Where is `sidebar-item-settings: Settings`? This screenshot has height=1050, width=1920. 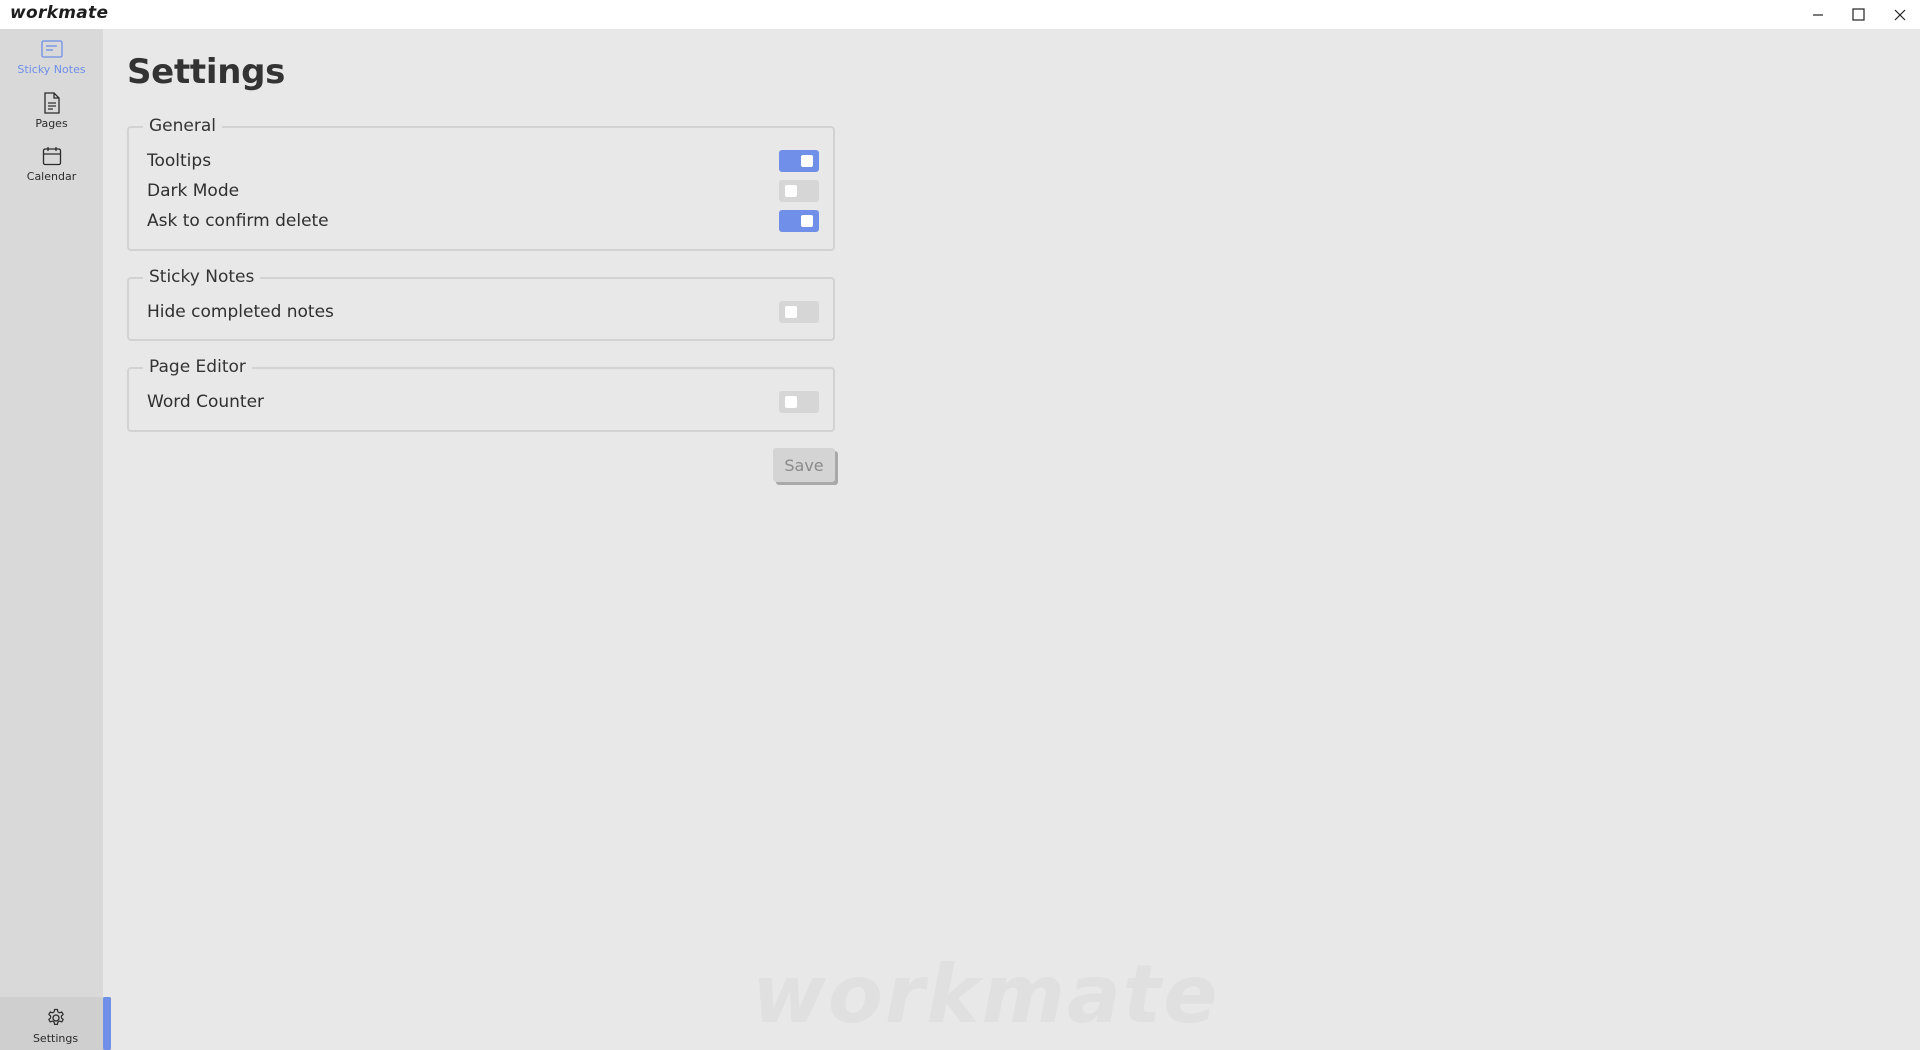 sidebar-item-settings: Settings is located at coordinates (55, 1023).